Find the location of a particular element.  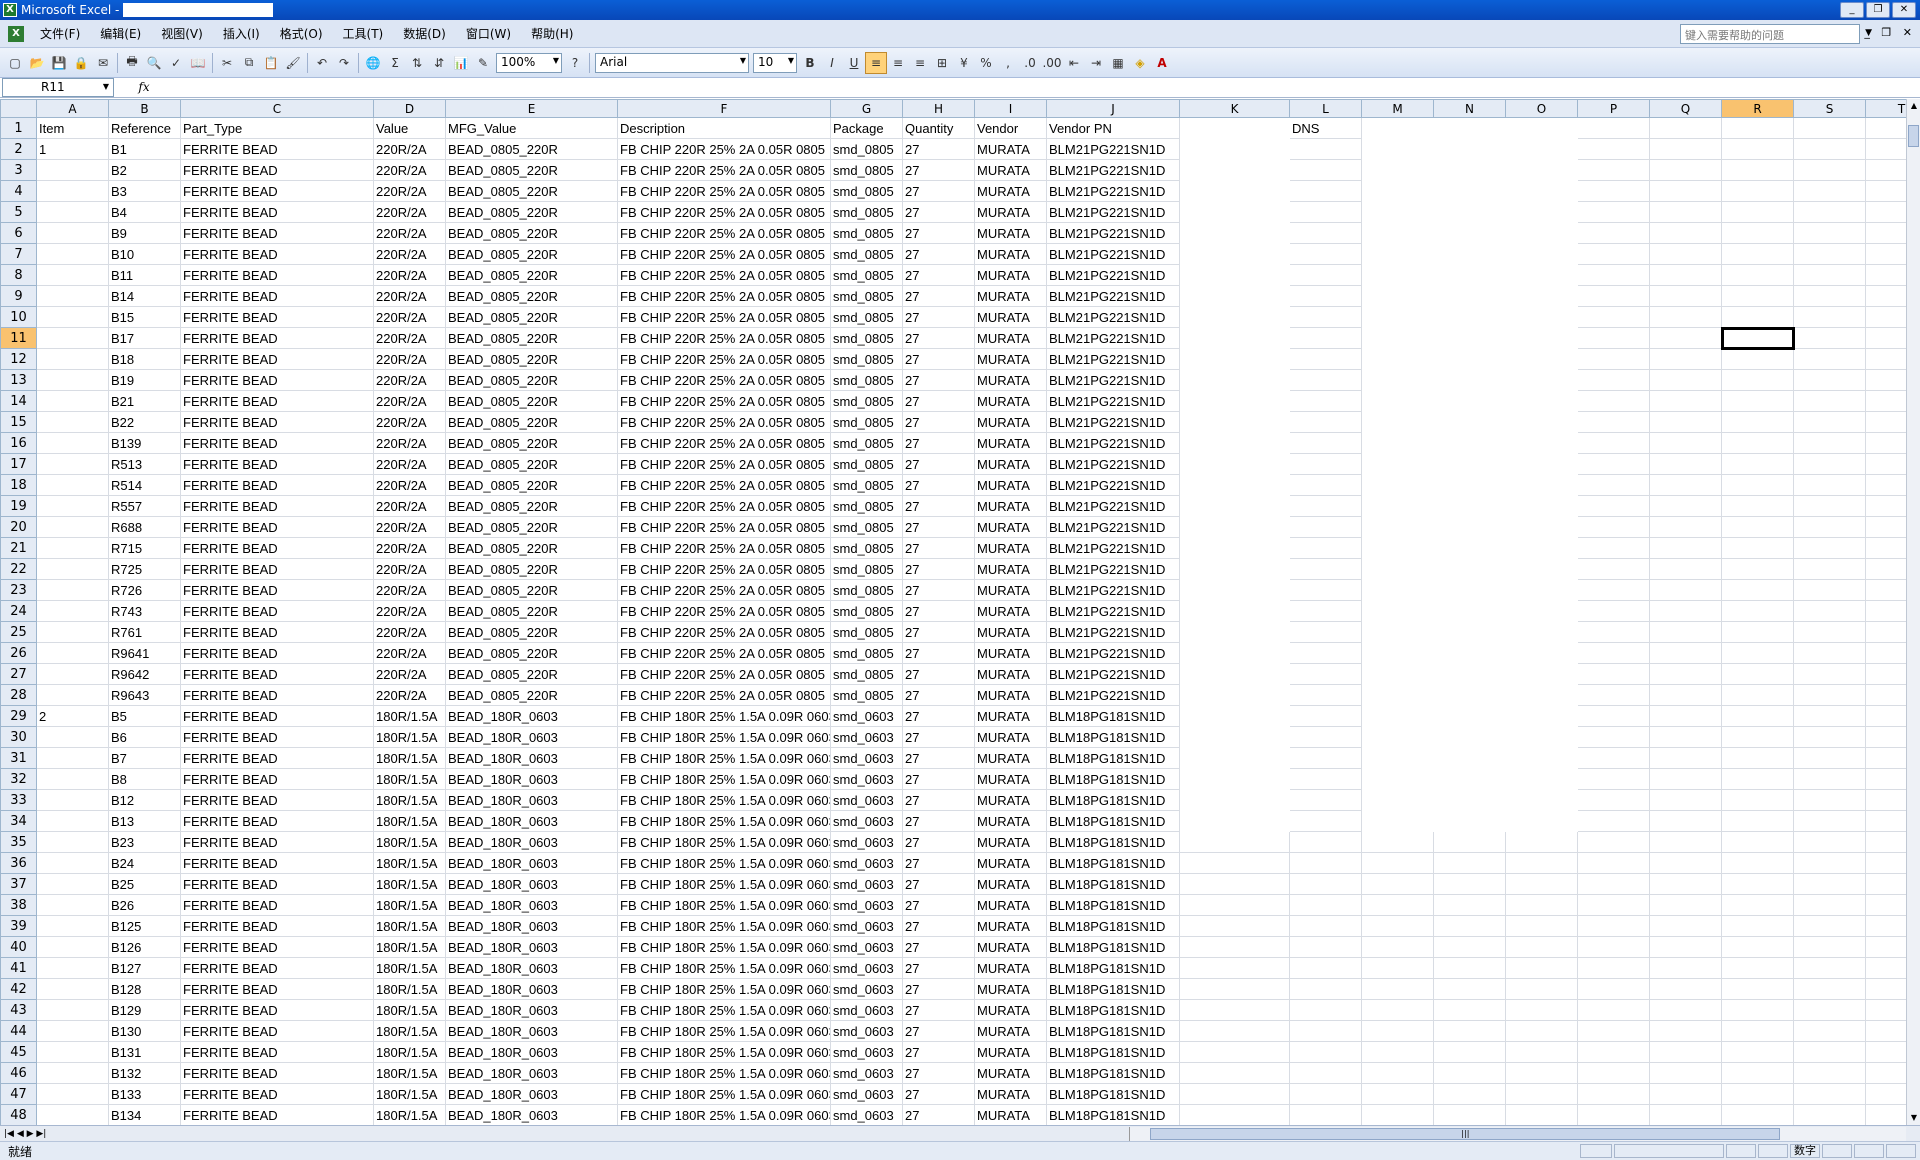

cell-l4 is located at coordinates (1325, 191).